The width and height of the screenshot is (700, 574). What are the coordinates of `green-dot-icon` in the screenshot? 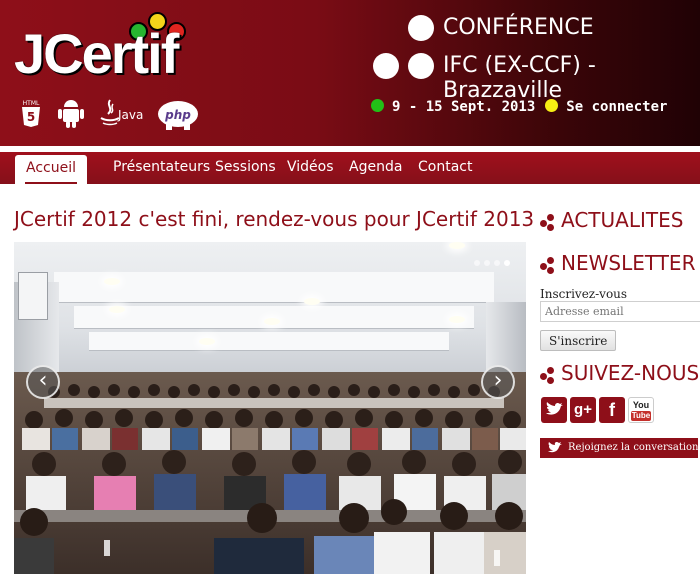 It's located at (377, 105).